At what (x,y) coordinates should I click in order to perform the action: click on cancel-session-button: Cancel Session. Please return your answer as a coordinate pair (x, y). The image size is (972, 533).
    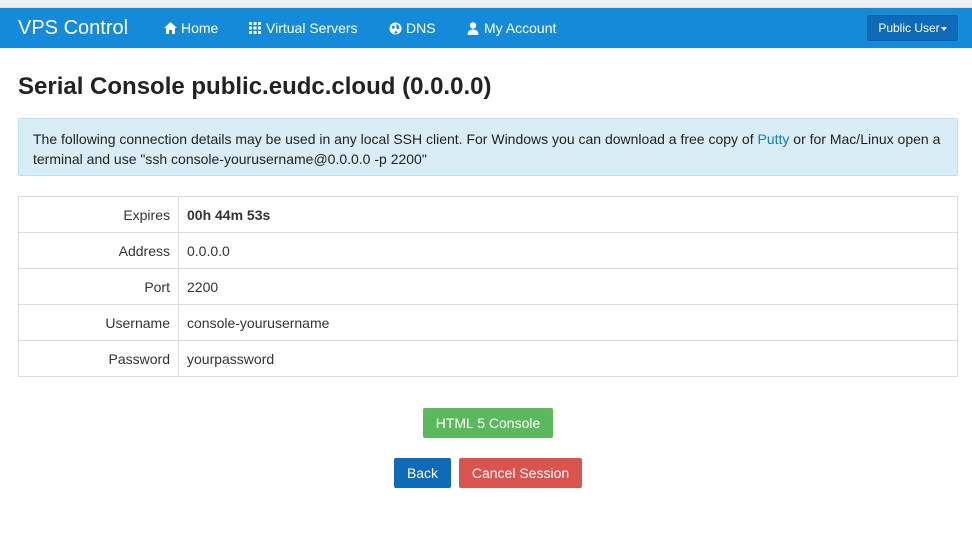
    Looking at the image, I should click on (520, 473).